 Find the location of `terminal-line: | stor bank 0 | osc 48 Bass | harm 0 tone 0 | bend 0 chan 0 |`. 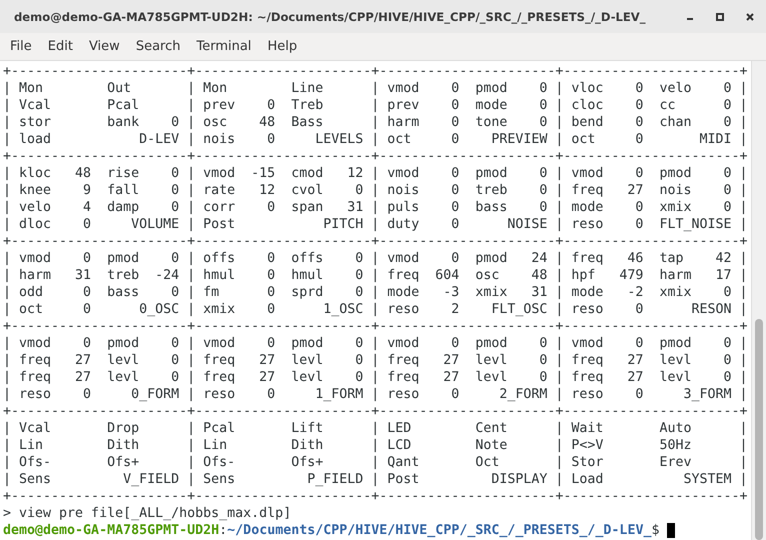

terminal-line: | stor bank 0 | osc 48 Bass | harm 0 tone 0 | bend 0 chan 0 | is located at coordinates (376, 122).